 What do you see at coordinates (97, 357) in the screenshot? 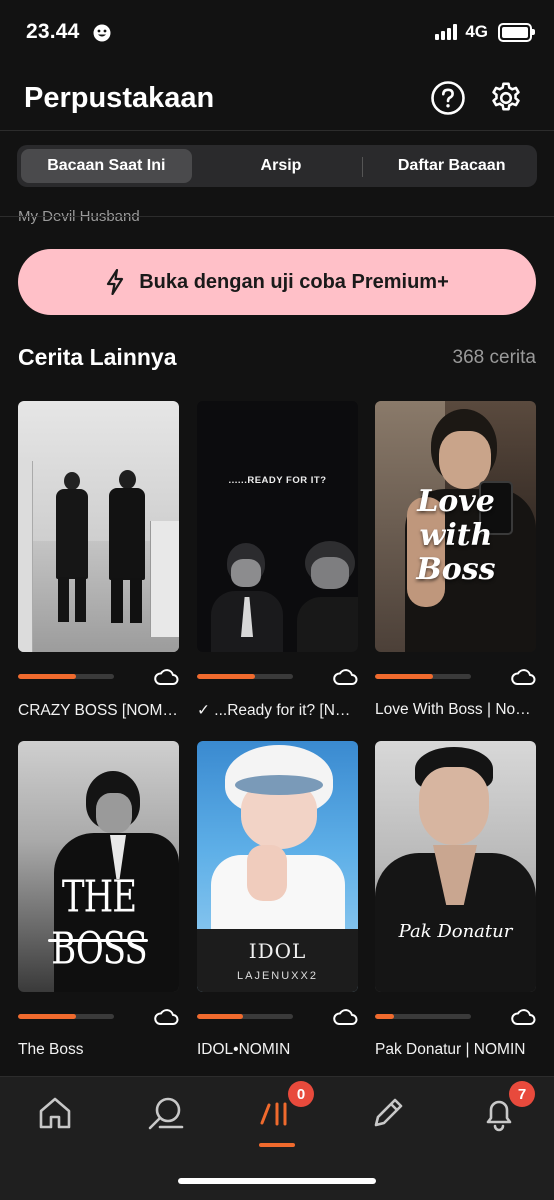
I see `section-title: Cerita Lainnya` at bounding box center [97, 357].